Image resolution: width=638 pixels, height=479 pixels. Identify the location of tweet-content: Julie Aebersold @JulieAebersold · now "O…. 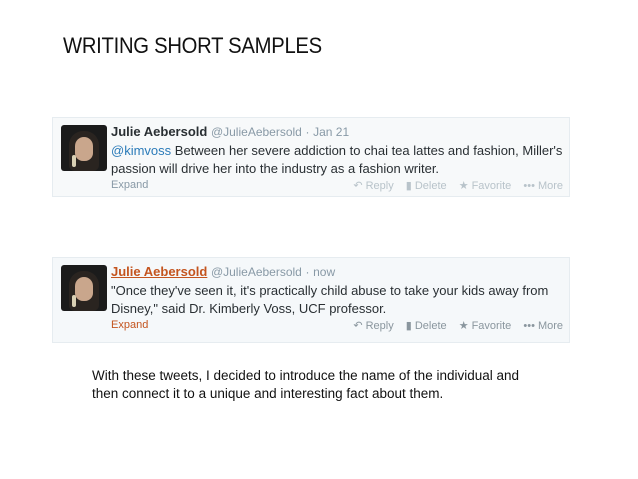
(337, 290).